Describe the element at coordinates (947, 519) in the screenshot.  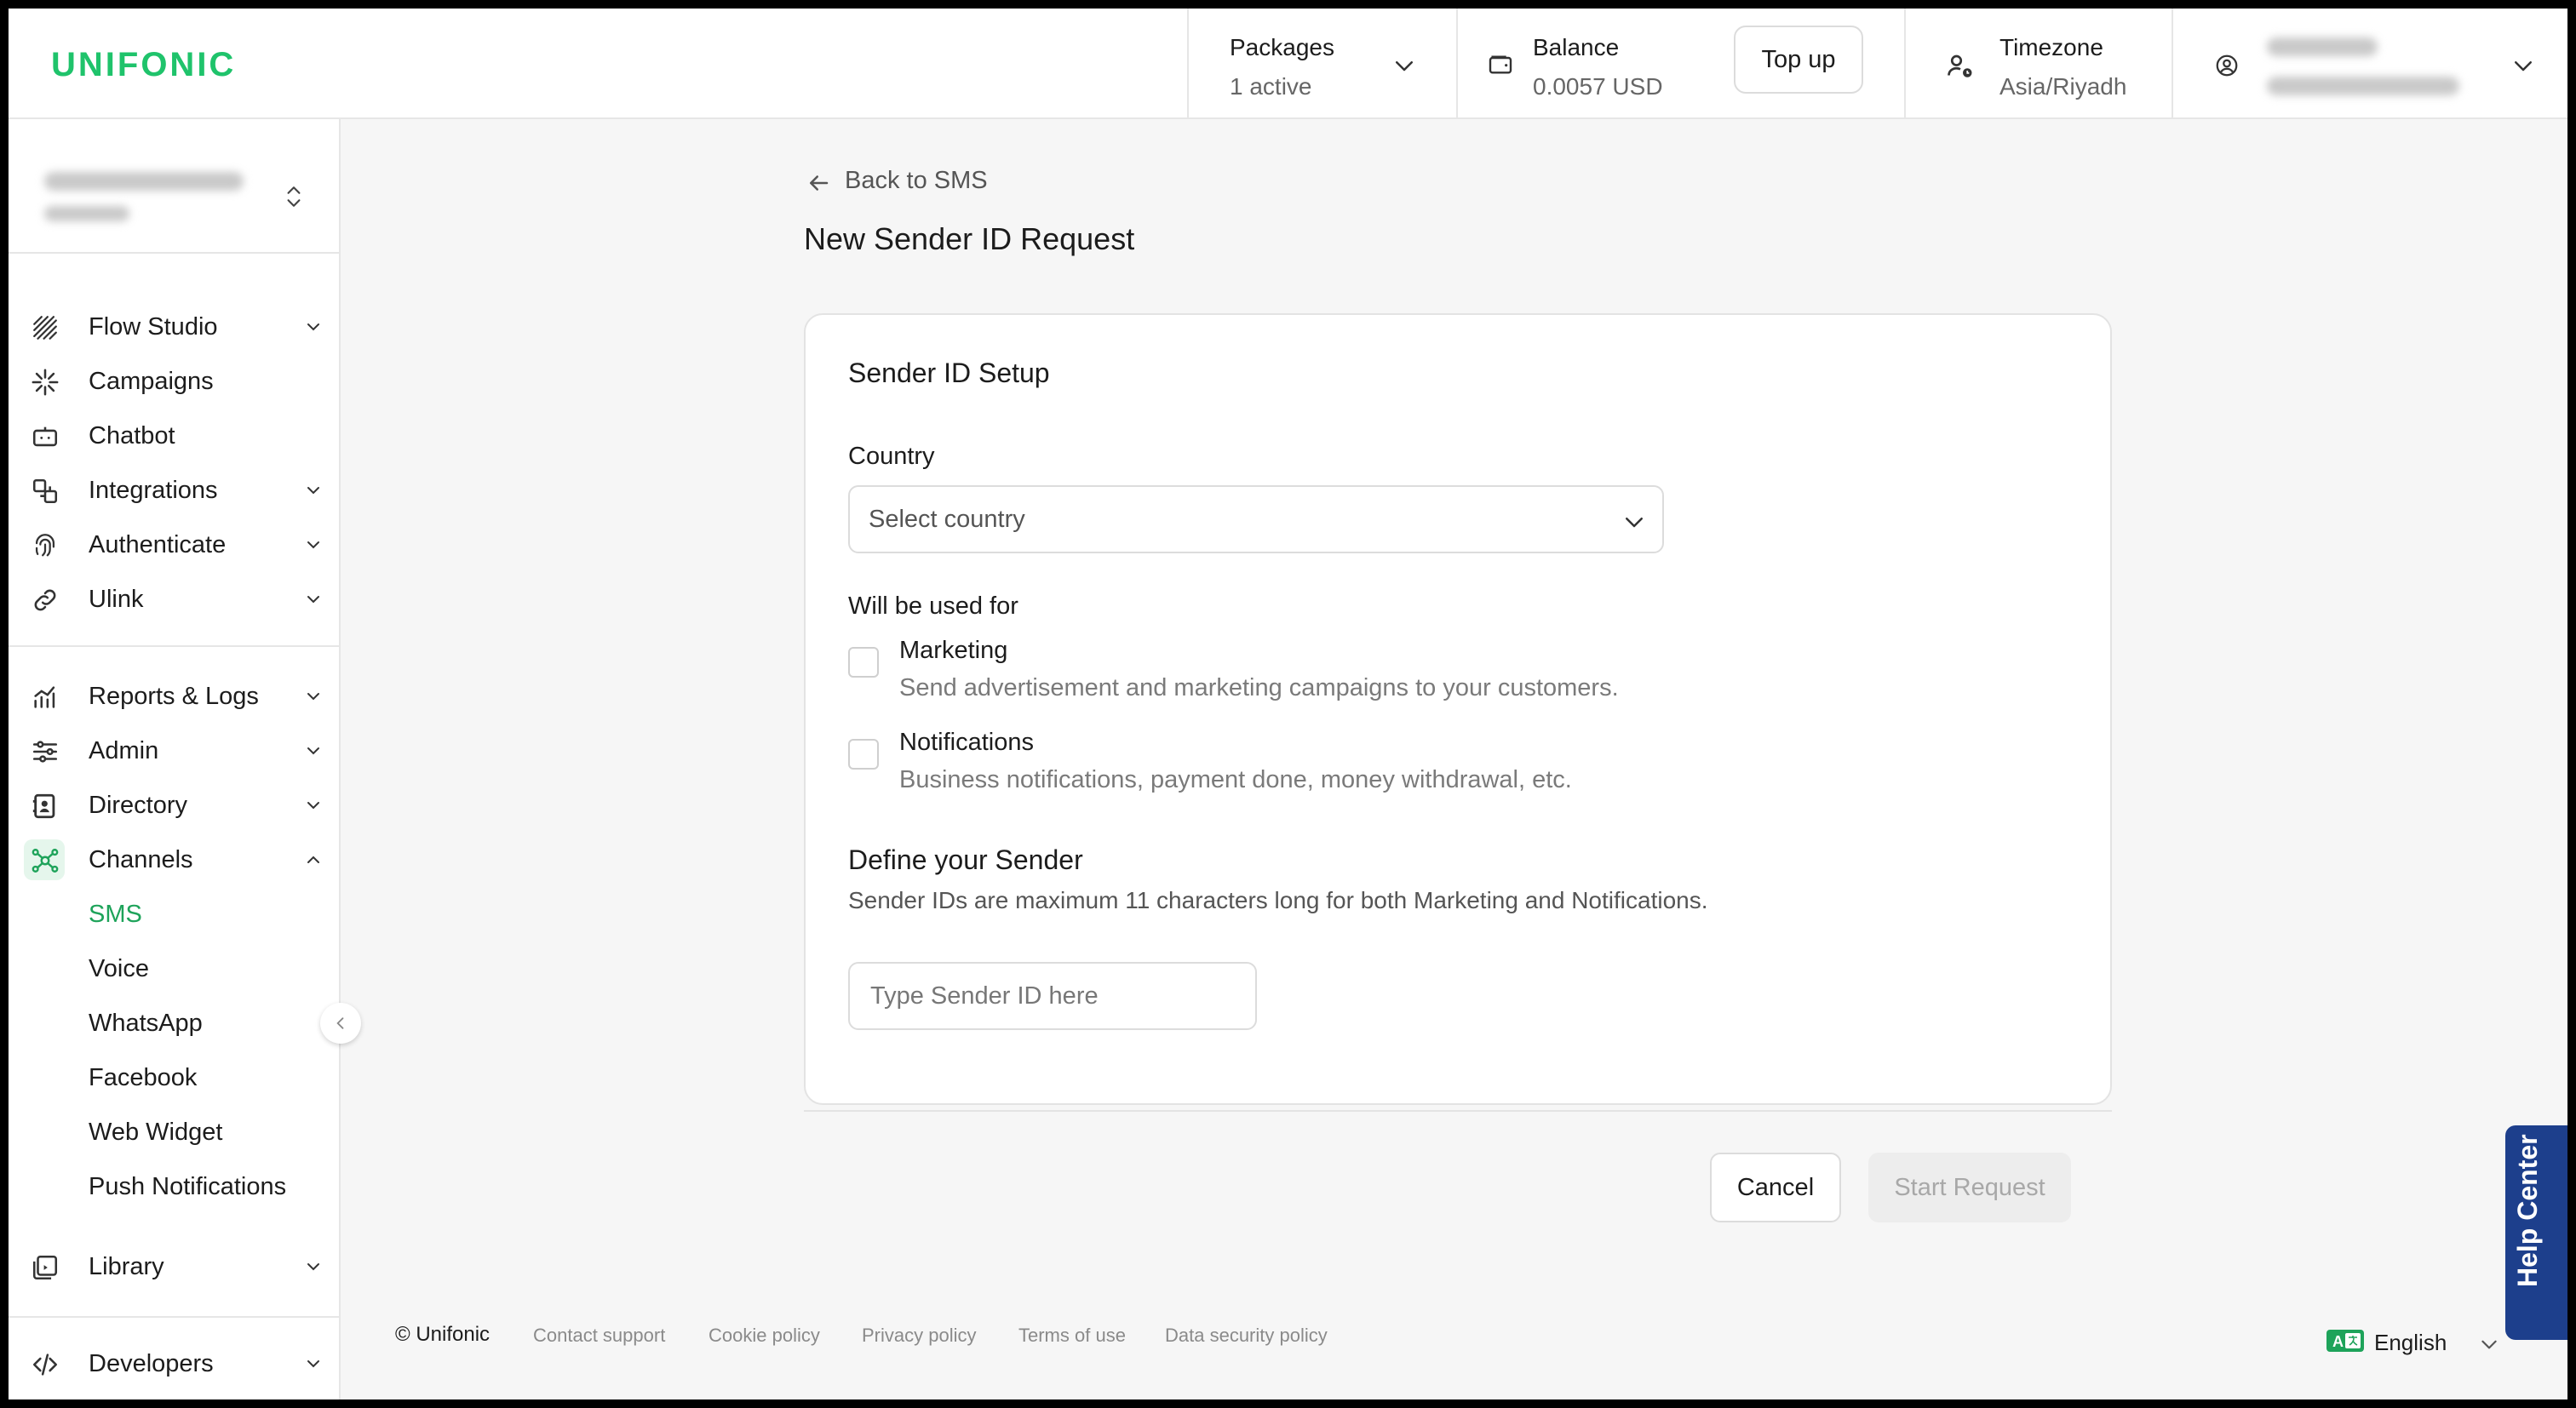
I see `country-placeholder: Select country` at that location.